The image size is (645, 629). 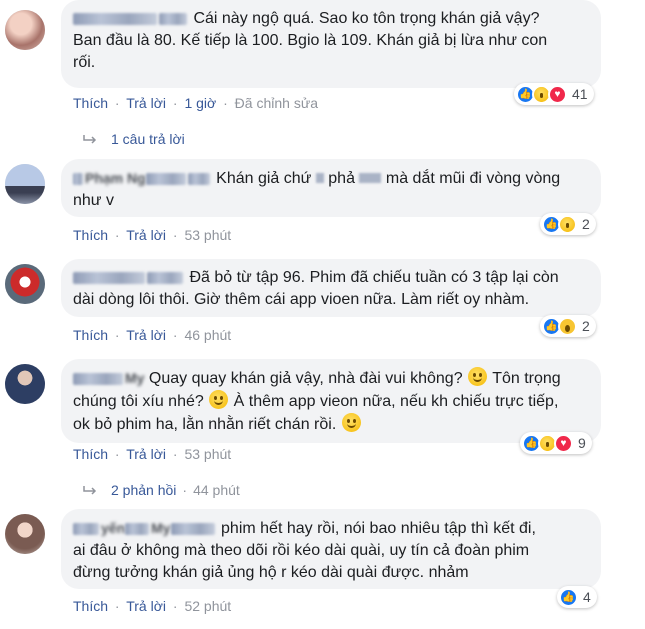 What do you see at coordinates (115, 178) in the screenshot?
I see `author-name-text: Phạm Ng` at bounding box center [115, 178].